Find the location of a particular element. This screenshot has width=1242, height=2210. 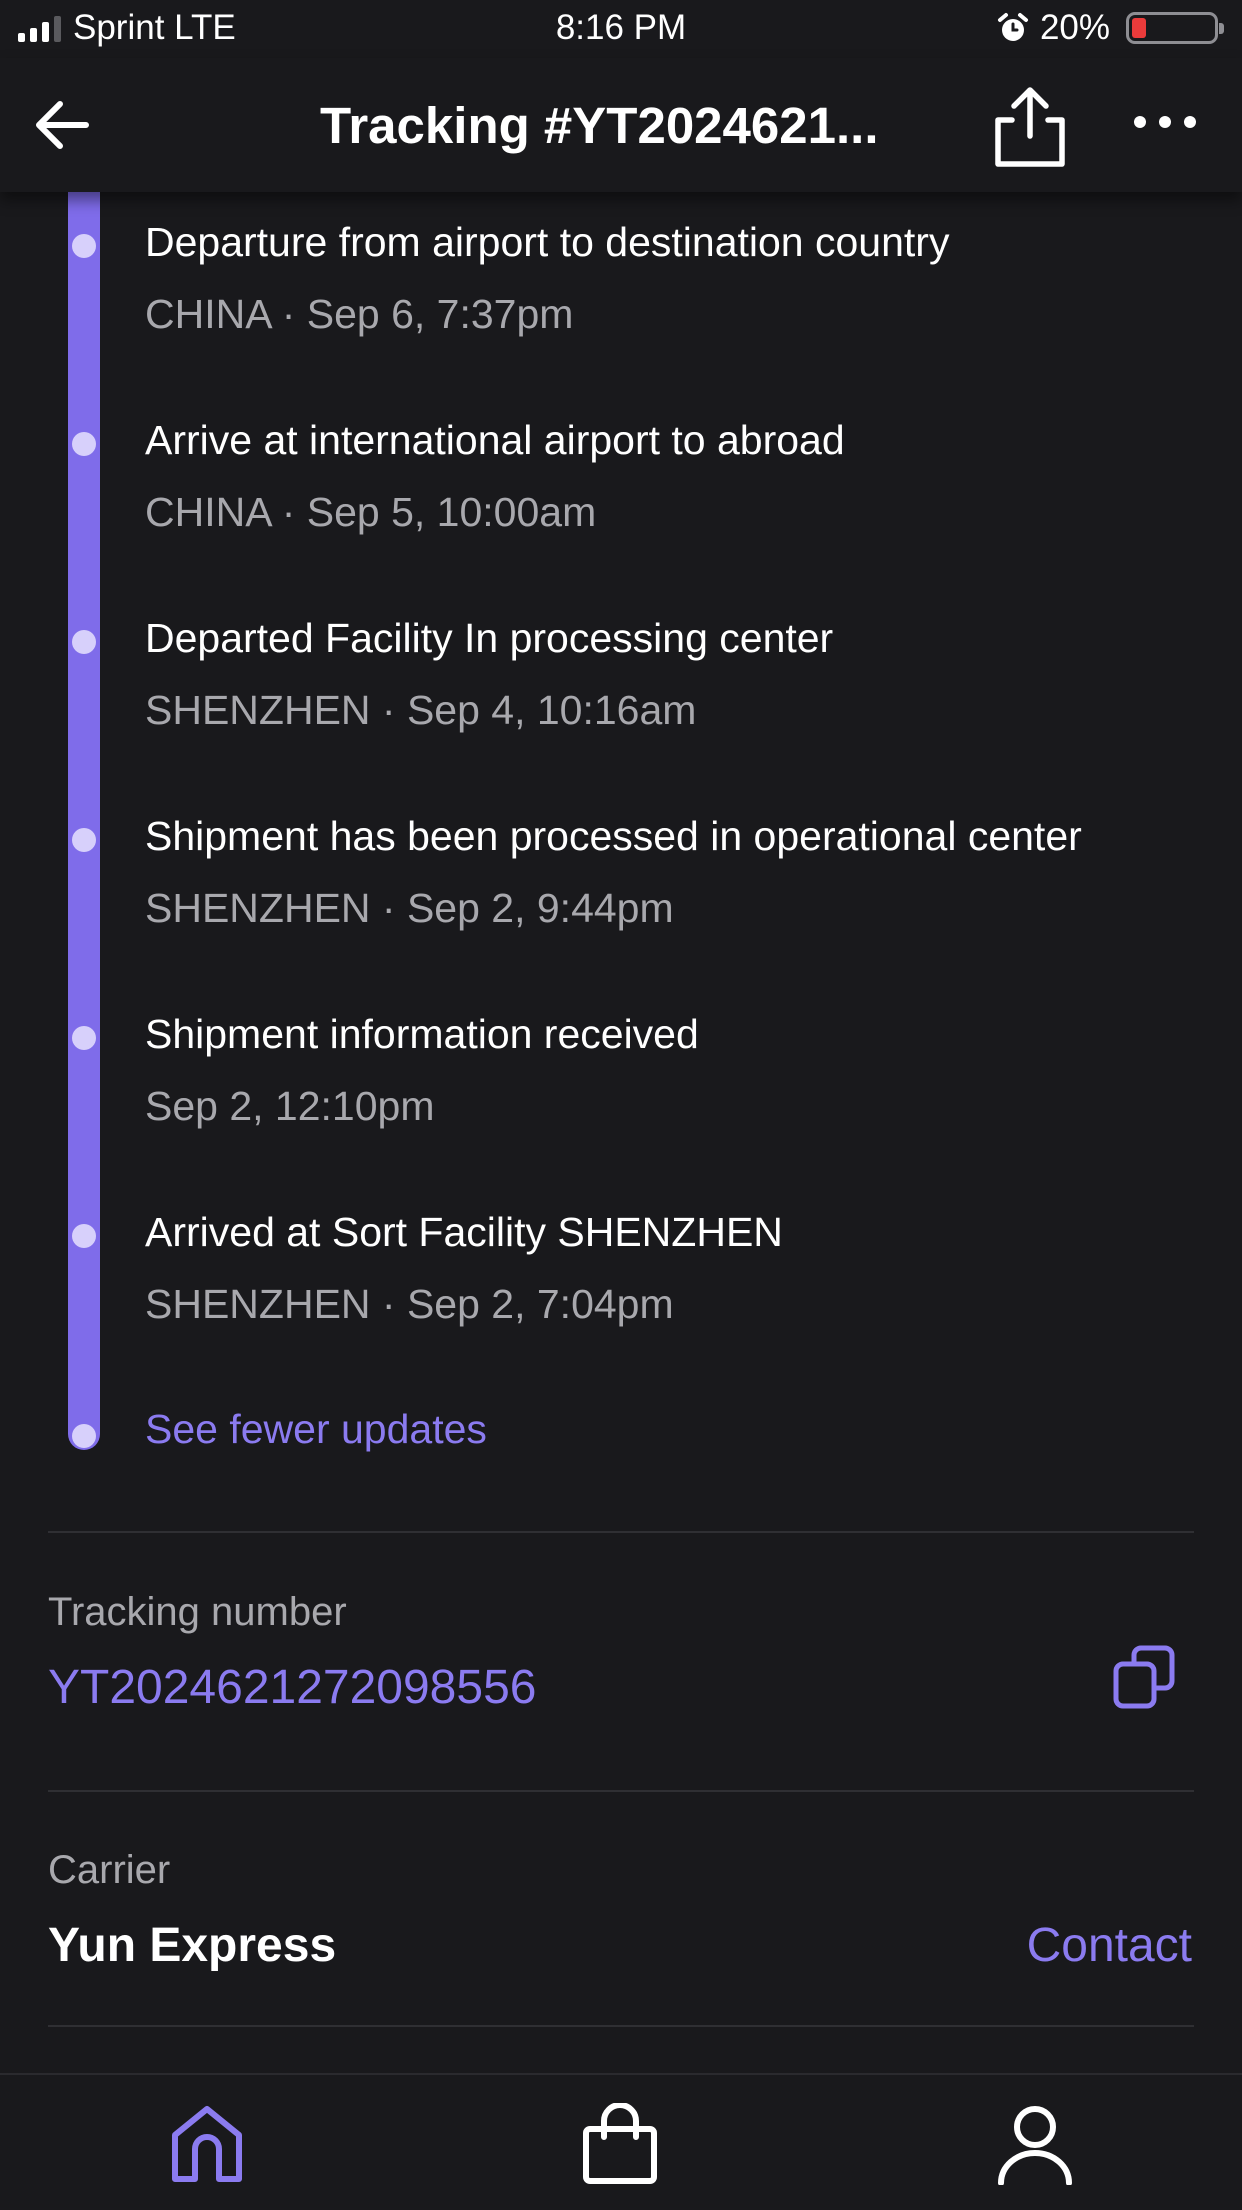

event-time: Sep 2, 12:10pm is located at coordinates (290, 1106).